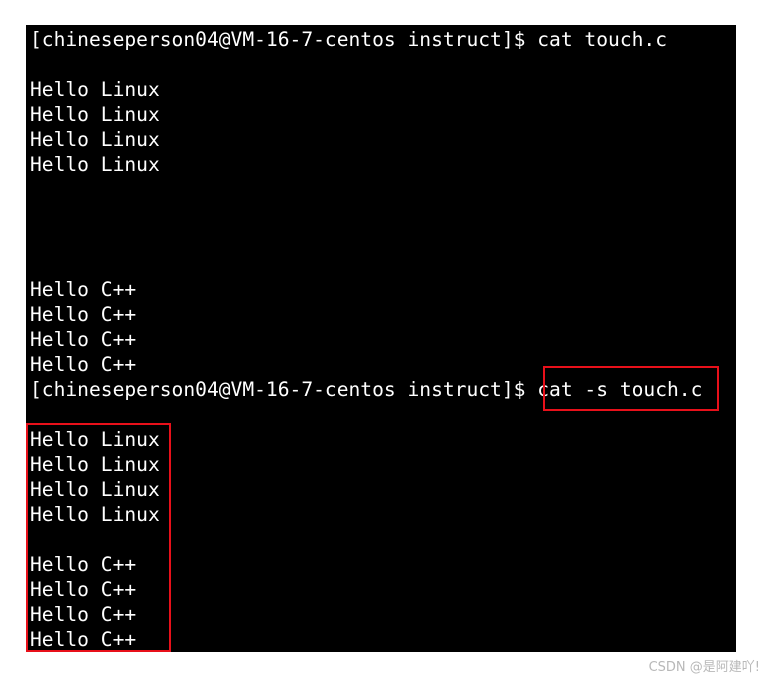 This screenshot has height=680, width=764. Describe the element at coordinates (704, 667) in the screenshot. I see `watermark: CSDN @是阿建吖!` at that location.